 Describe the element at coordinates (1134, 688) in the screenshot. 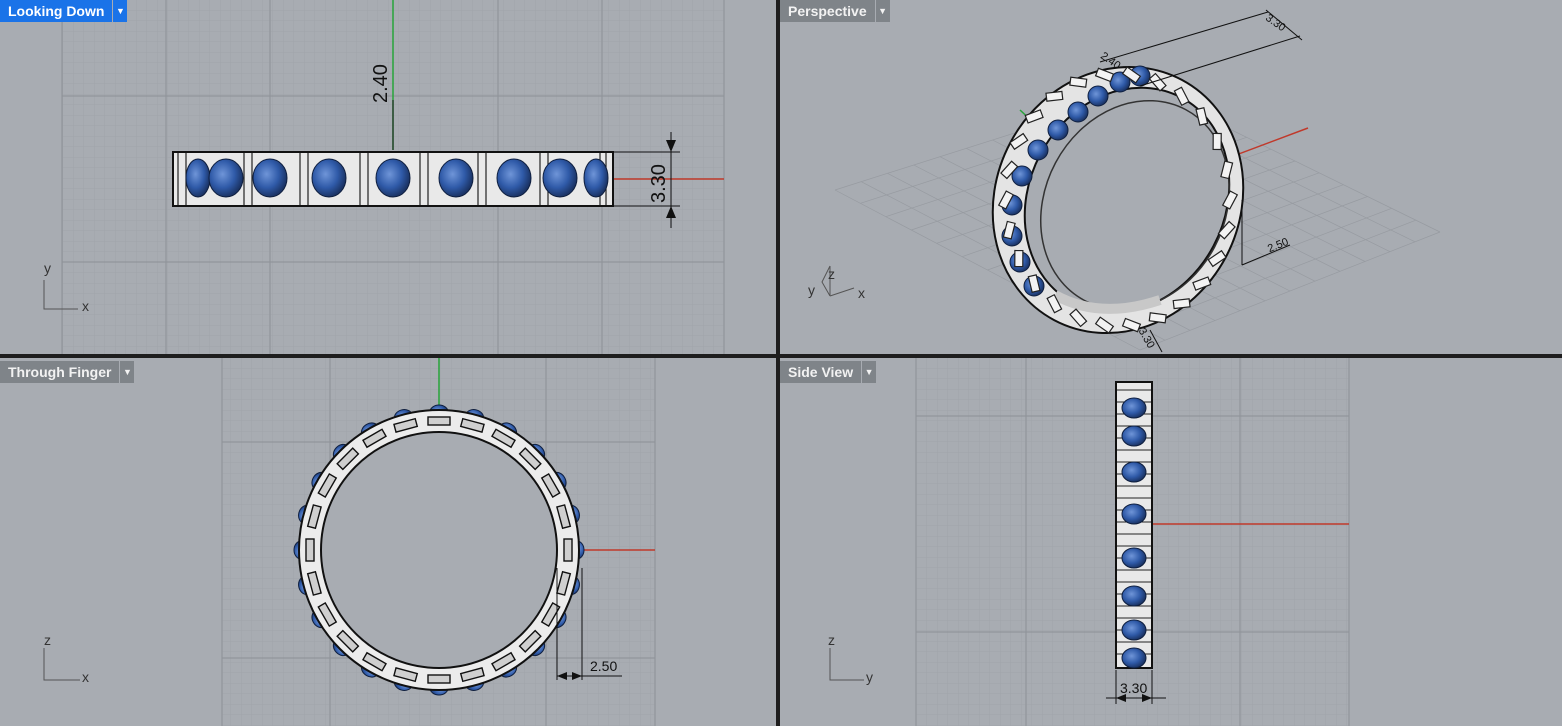

I see `dimension-label-width: 3.30` at that location.